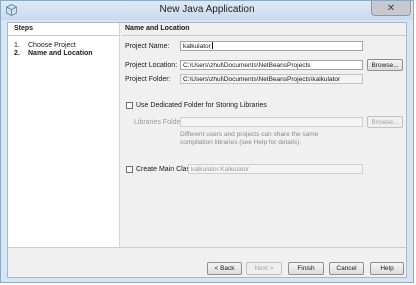  Describe the element at coordinates (129, 105) in the screenshot. I see `dedicated-folder-checkbox` at that location.